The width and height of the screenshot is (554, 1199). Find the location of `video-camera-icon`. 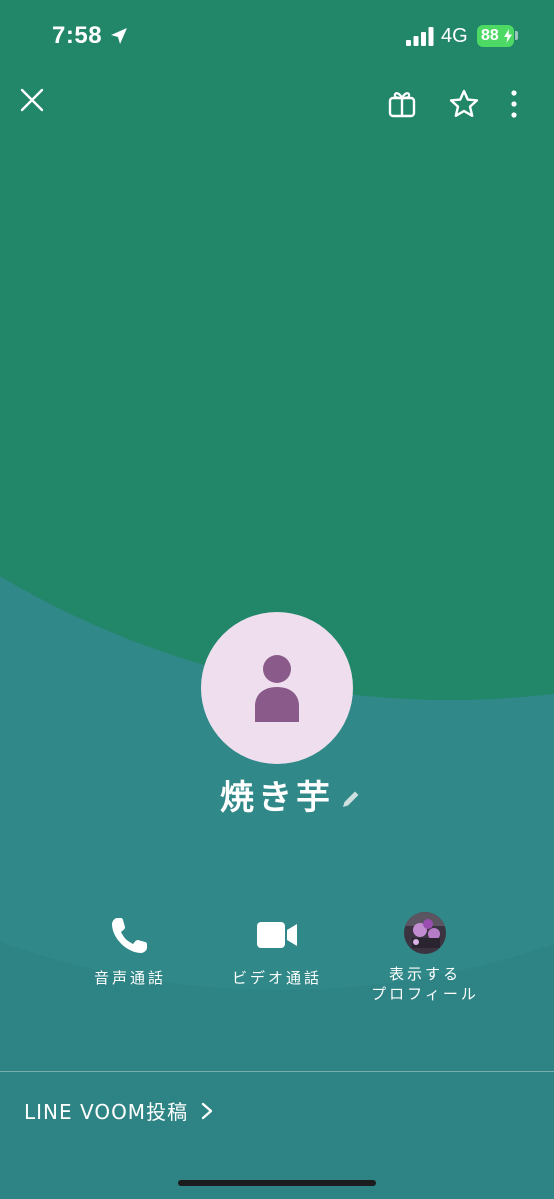

video-camera-icon is located at coordinates (277, 935).